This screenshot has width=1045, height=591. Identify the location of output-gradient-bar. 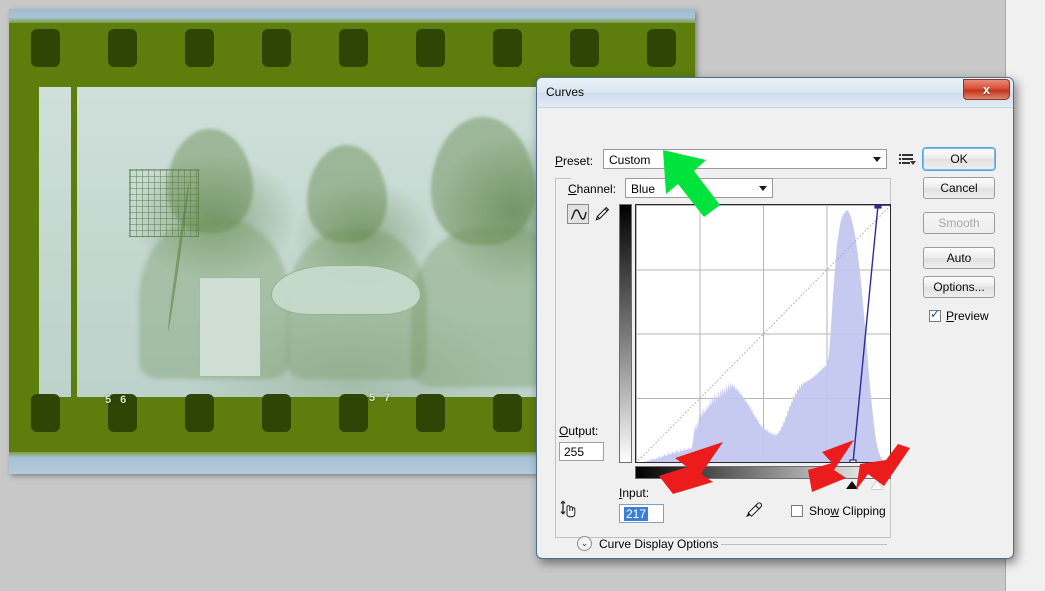
(625, 333).